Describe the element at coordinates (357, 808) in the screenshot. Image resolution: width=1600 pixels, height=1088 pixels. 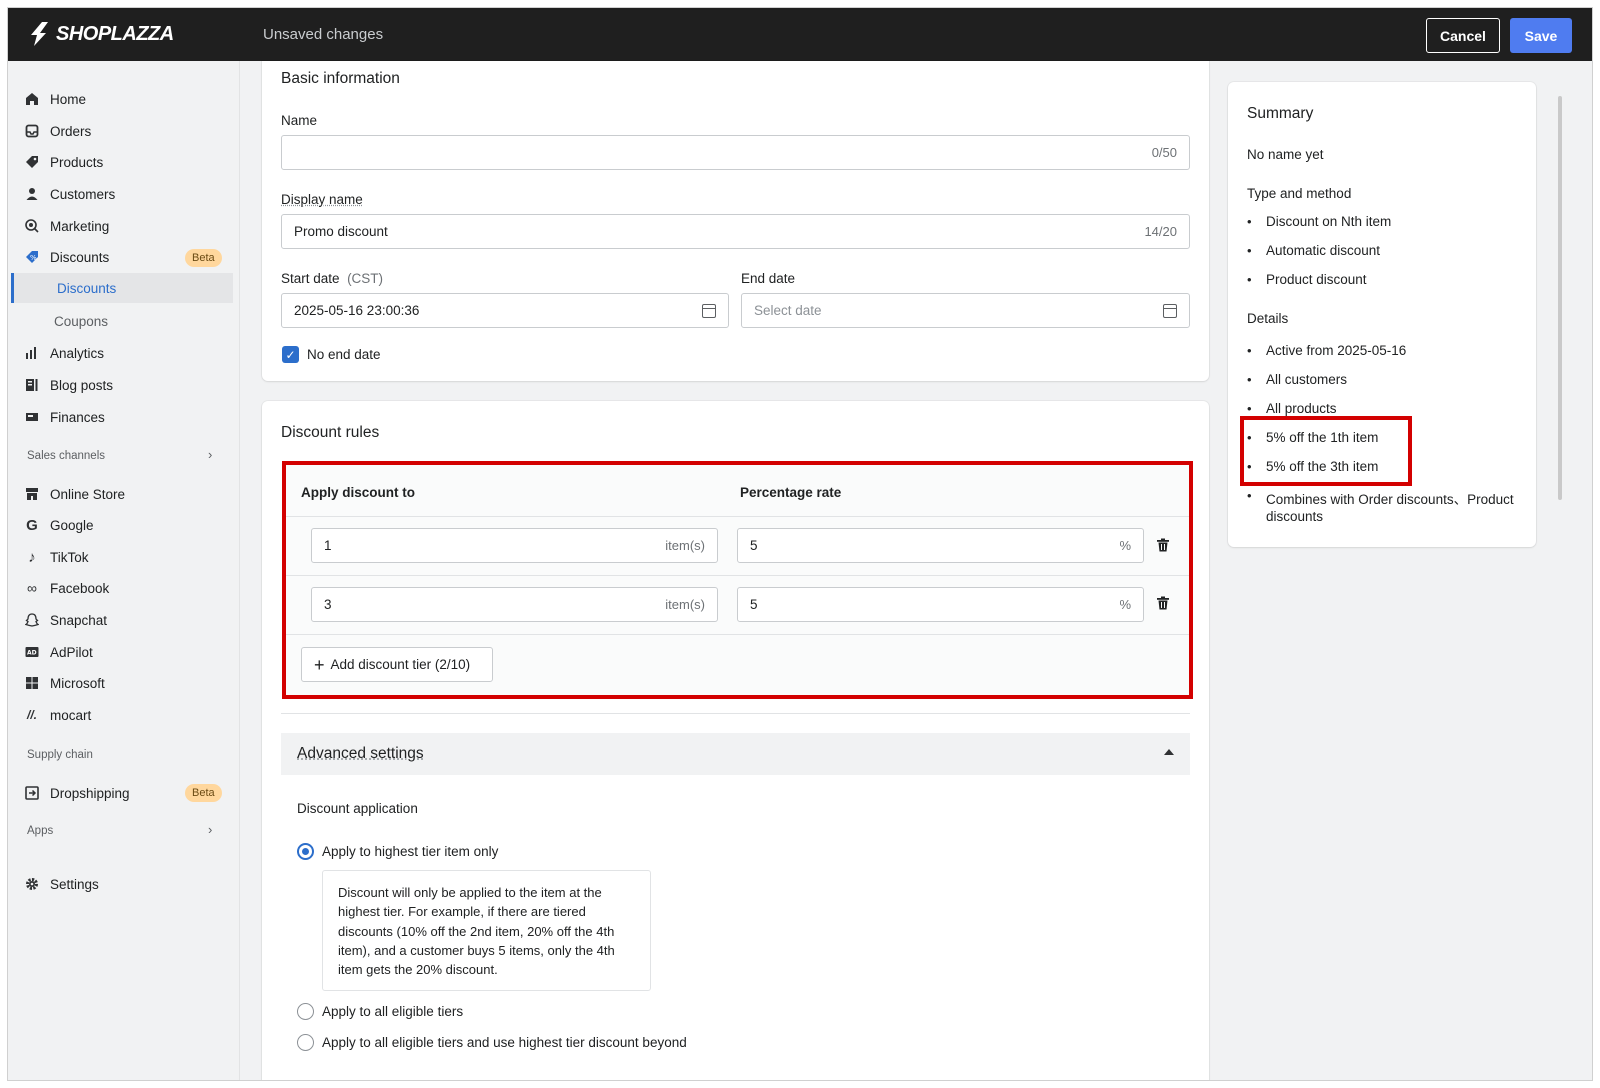
I see `discount-application-label: Discount application` at that location.